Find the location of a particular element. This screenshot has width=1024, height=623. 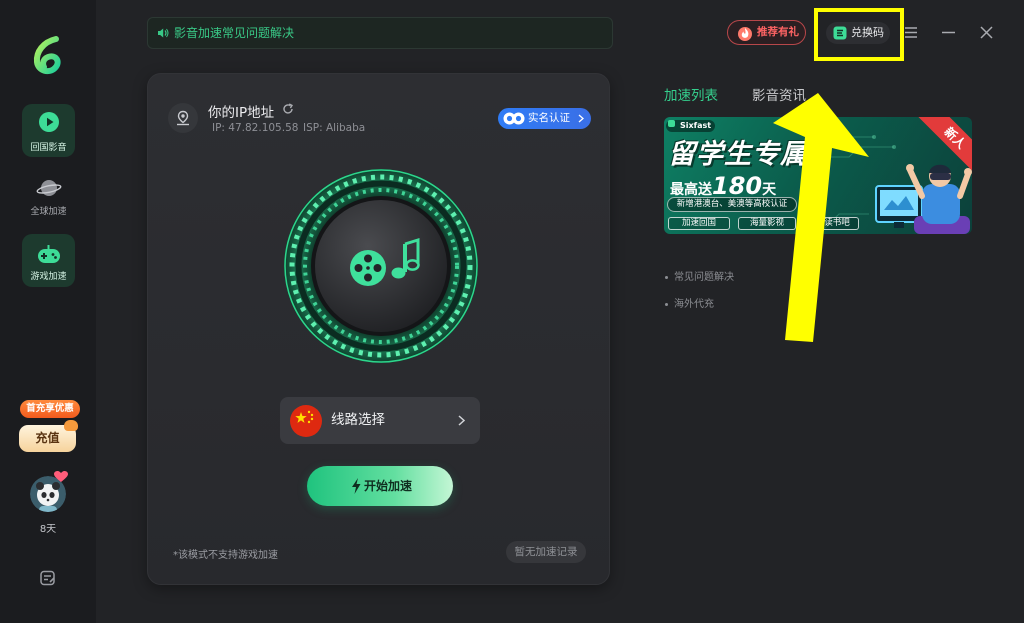

verify-icon is located at coordinates (514, 118).